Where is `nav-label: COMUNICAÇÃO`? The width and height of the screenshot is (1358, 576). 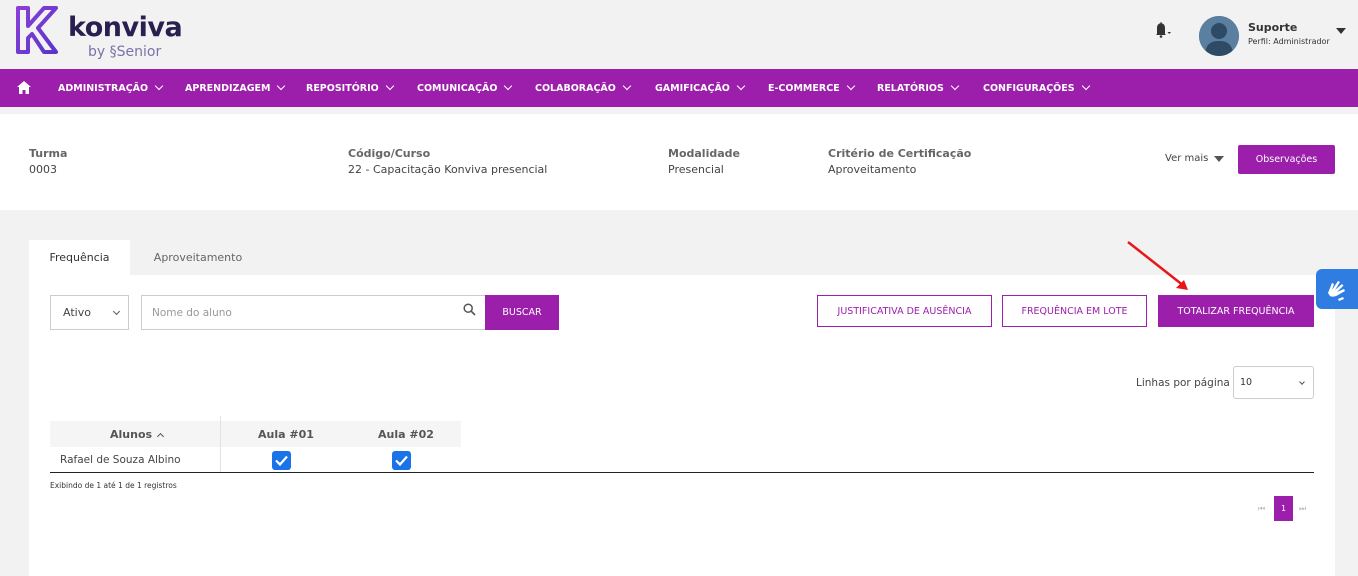 nav-label: COMUNICAÇÃO is located at coordinates (457, 88).